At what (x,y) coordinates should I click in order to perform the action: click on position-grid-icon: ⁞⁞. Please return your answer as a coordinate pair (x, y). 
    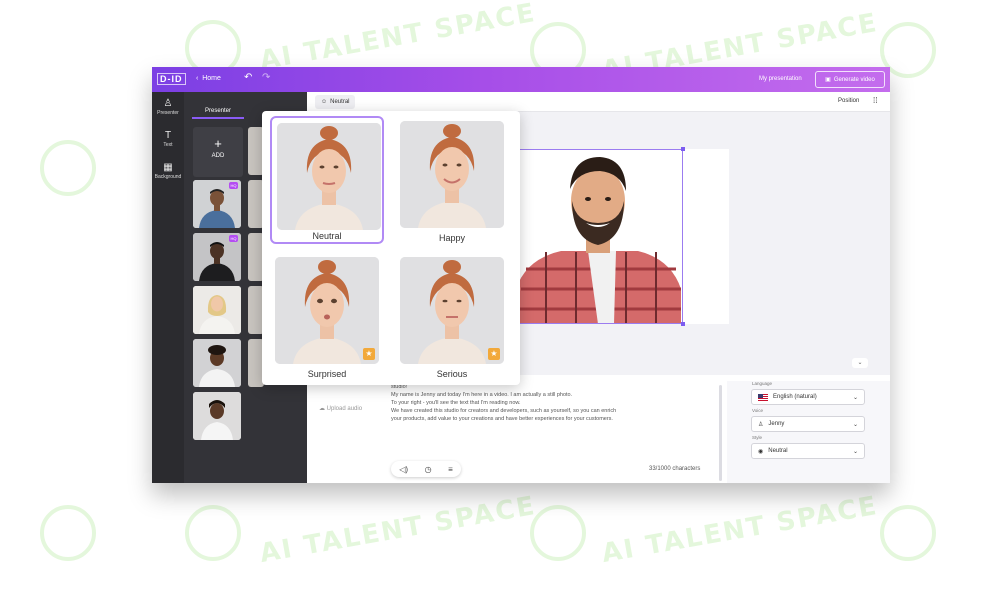
    Looking at the image, I should click on (875, 100).